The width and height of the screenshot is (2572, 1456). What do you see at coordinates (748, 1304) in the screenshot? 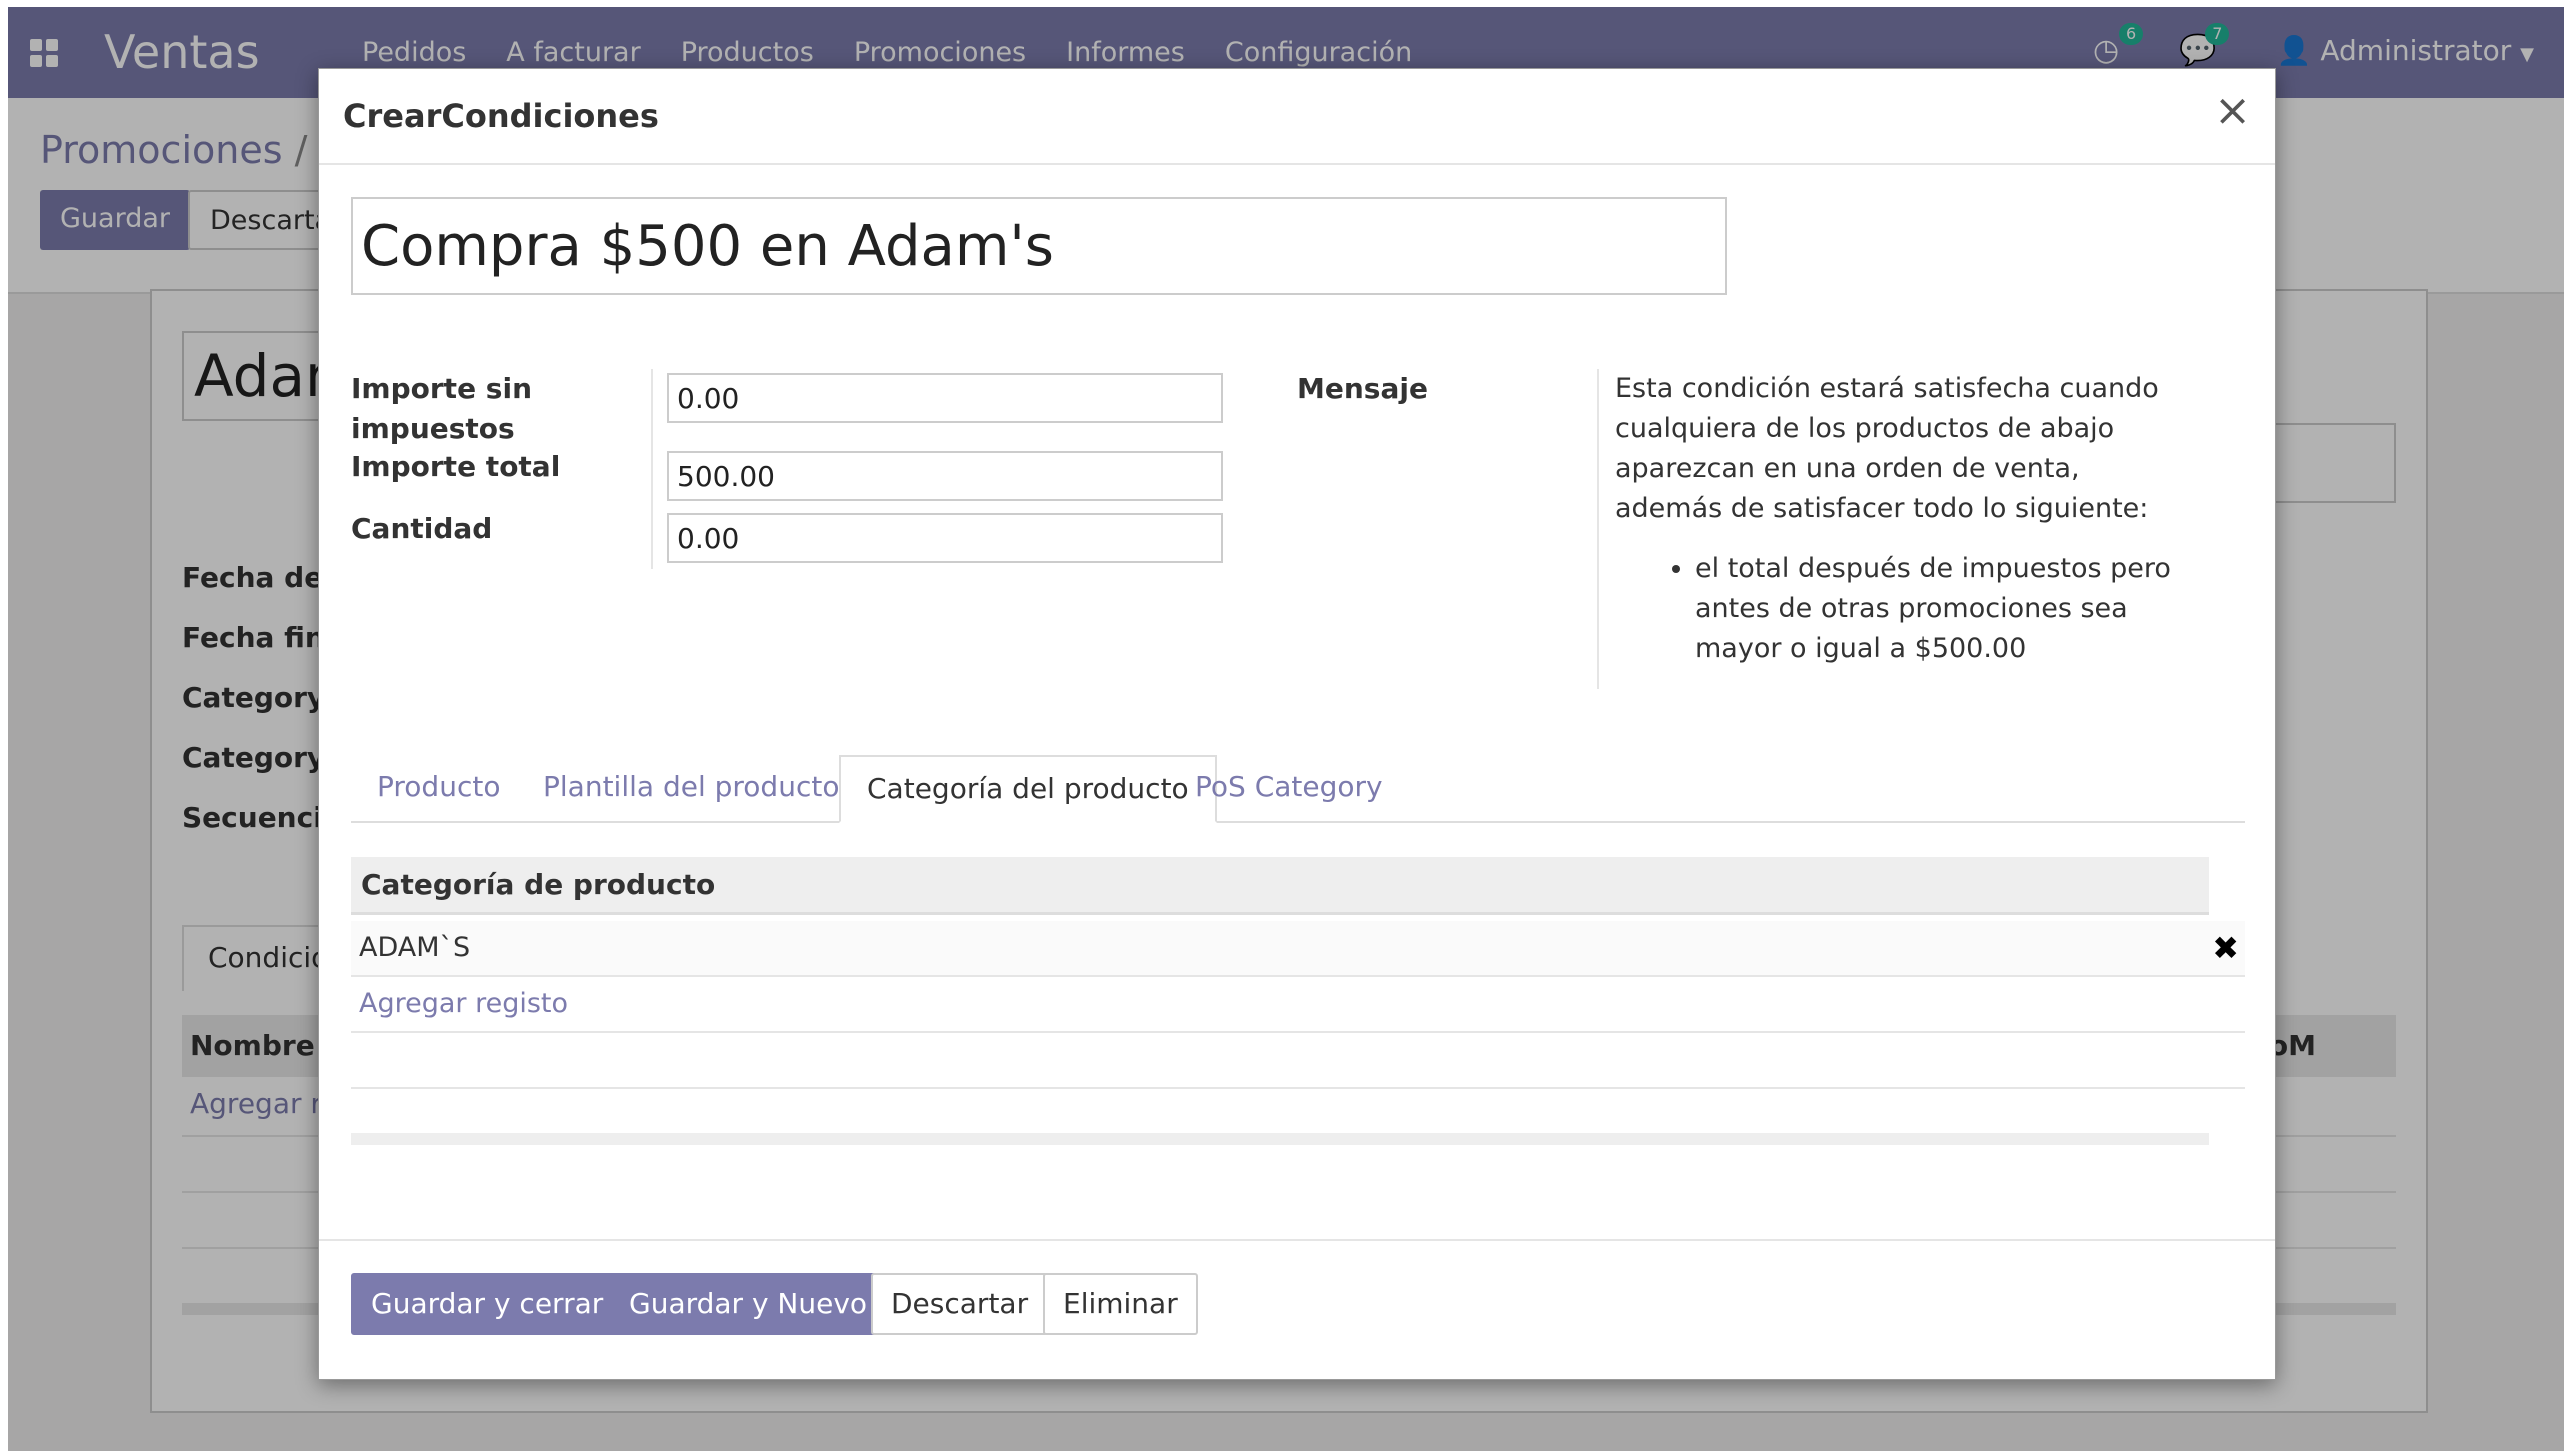
I see `save-and-new-button: Guardar y Nuevo` at bounding box center [748, 1304].